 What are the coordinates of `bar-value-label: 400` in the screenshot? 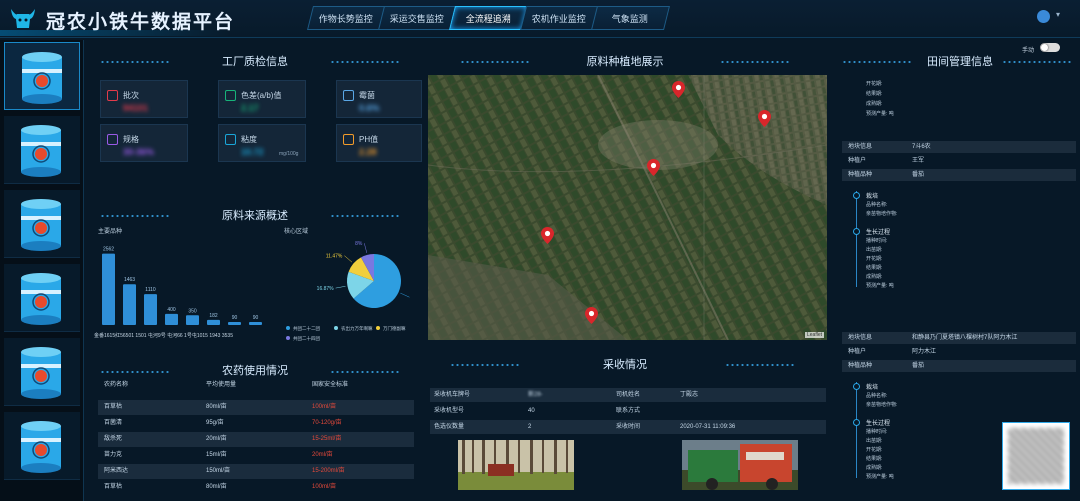 It's located at (171, 310).